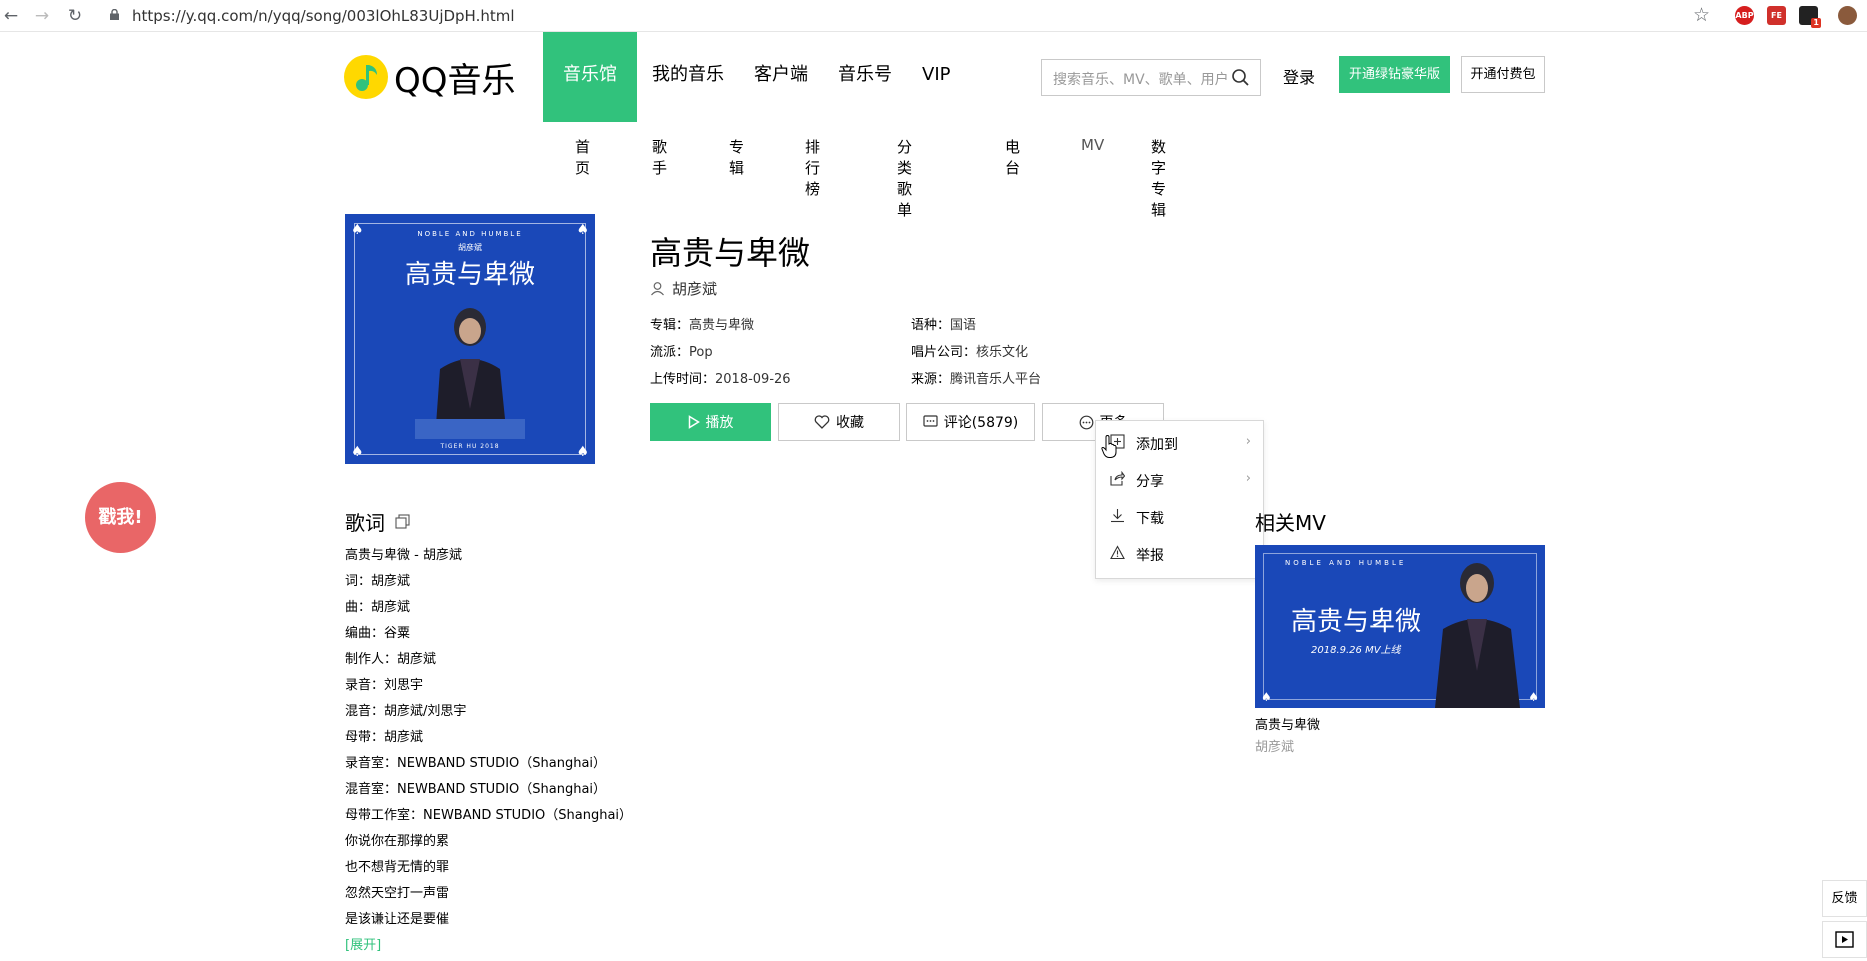 Image resolution: width=1867 pixels, height=961 pixels. Describe the element at coordinates (931, 379) in the screenshot. I see `meta-source-label: 来源：` at that location.